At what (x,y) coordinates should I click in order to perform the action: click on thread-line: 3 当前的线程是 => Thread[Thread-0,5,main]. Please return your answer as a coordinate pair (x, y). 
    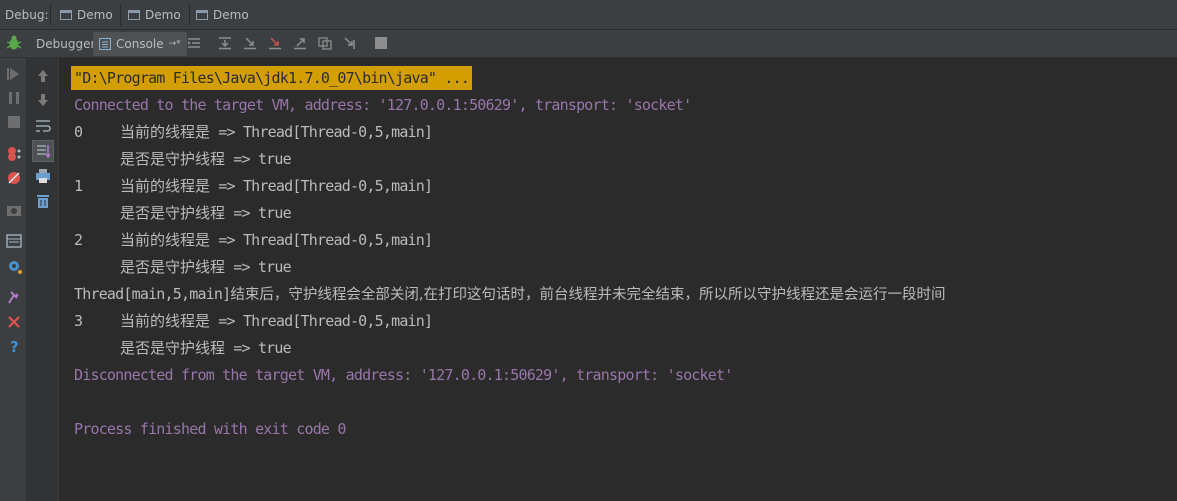
    Looking at the image, I should click on (253, 321).